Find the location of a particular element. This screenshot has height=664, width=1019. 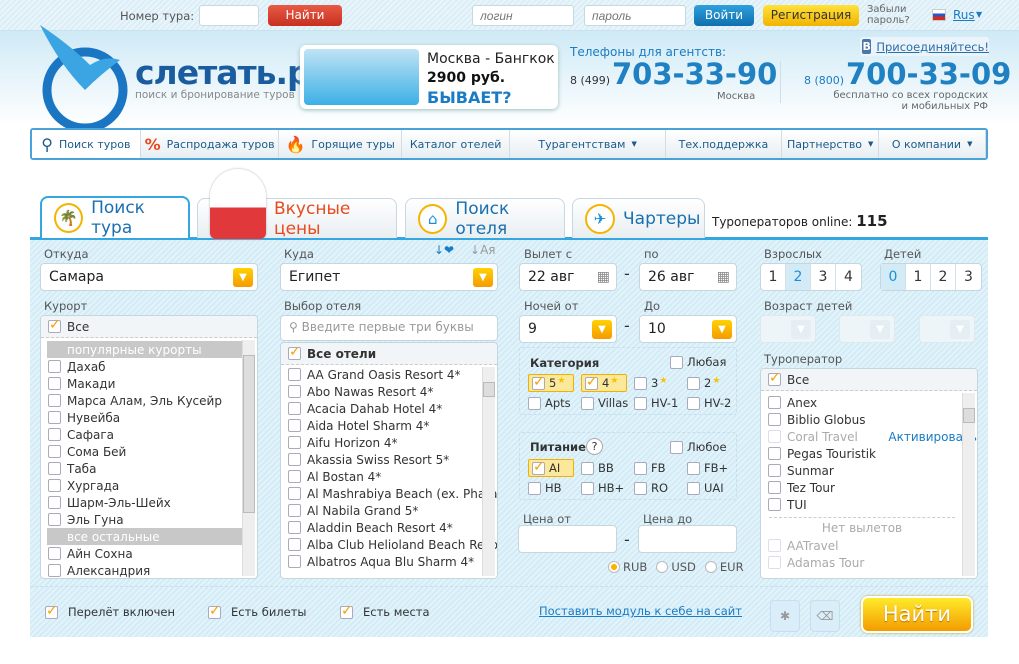

meal-any: Любое is located at coordinates (698, 447).